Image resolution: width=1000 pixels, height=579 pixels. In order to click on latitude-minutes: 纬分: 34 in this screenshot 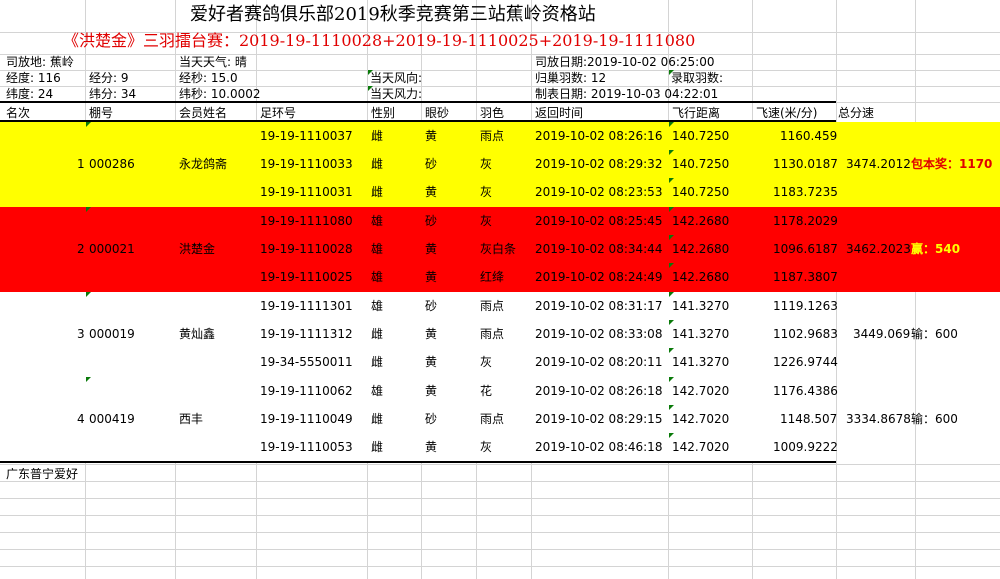, I will do `click(113, 94)`.